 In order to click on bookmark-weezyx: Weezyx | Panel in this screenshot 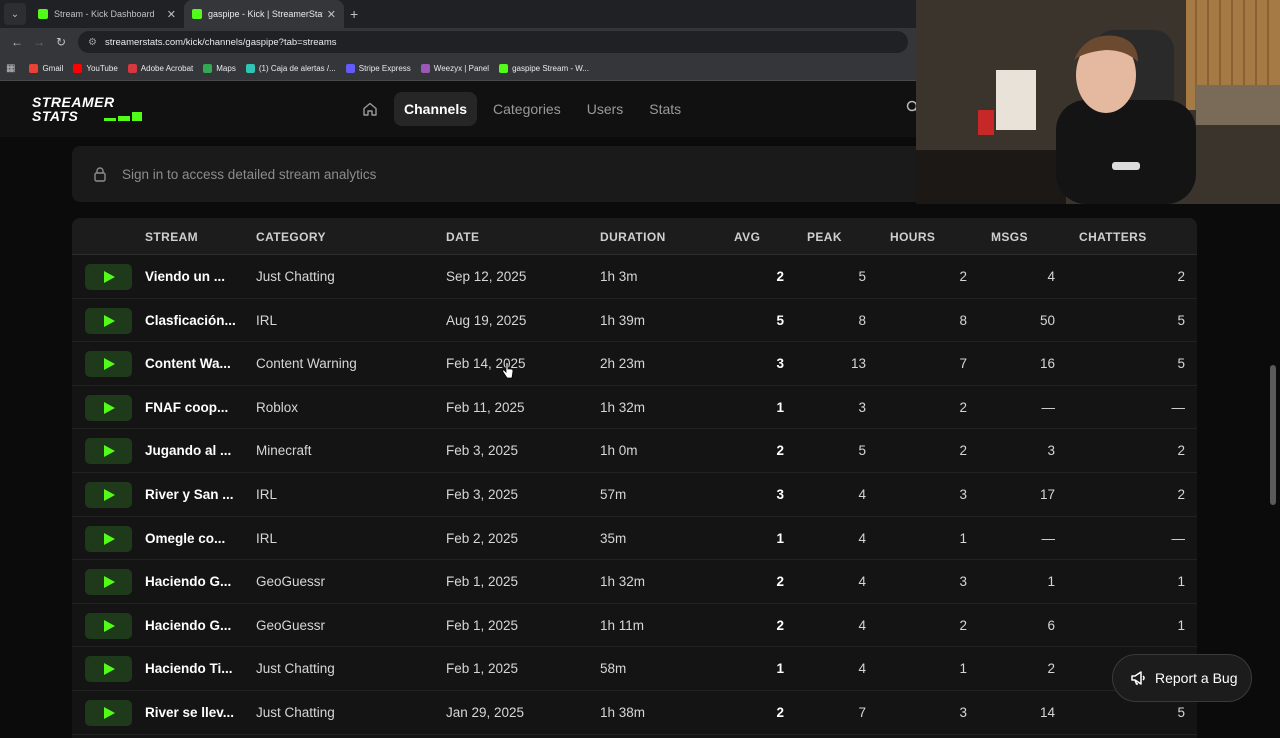, I will do `click(454, 68)`.